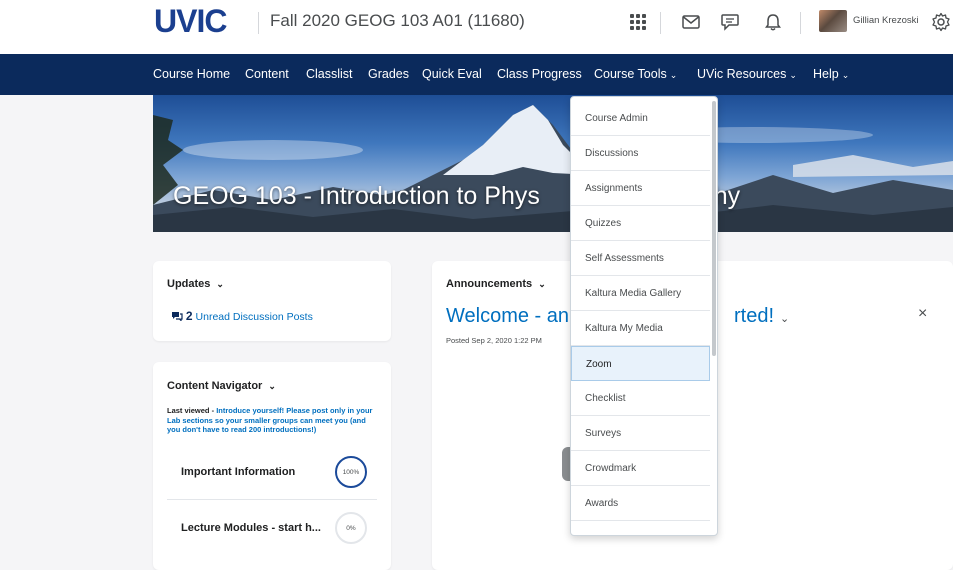  What do you see at coordinates (833, 21) in the screenshot?
I see `avatar` at bounding box center [833, 21].